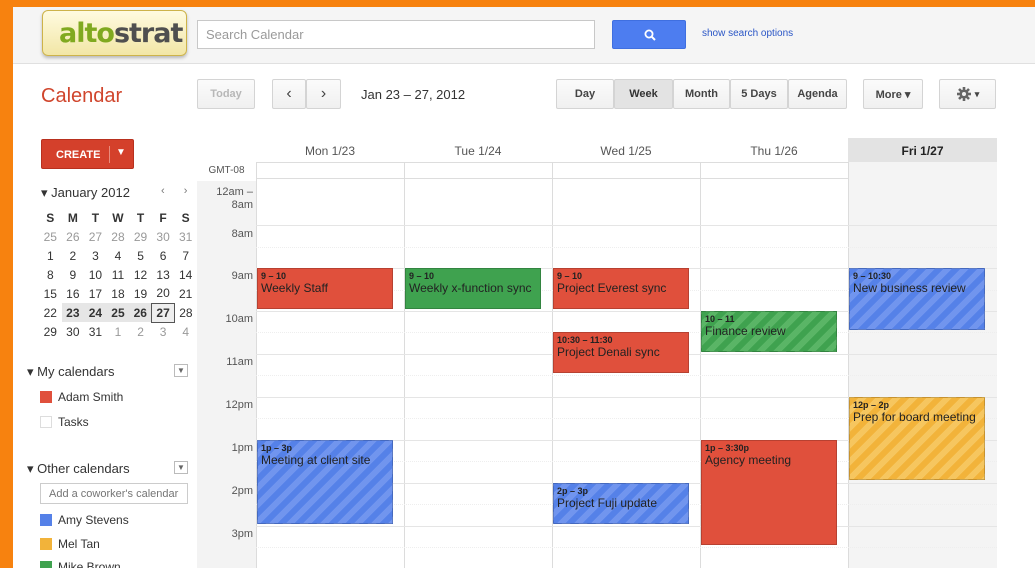 Image resolution: width=1035 pixels, height=568 pixels. What do you see at coordinates (50, 293) in the screenshot?
I see `mini-day: 15` at bounding box center [50, 293].